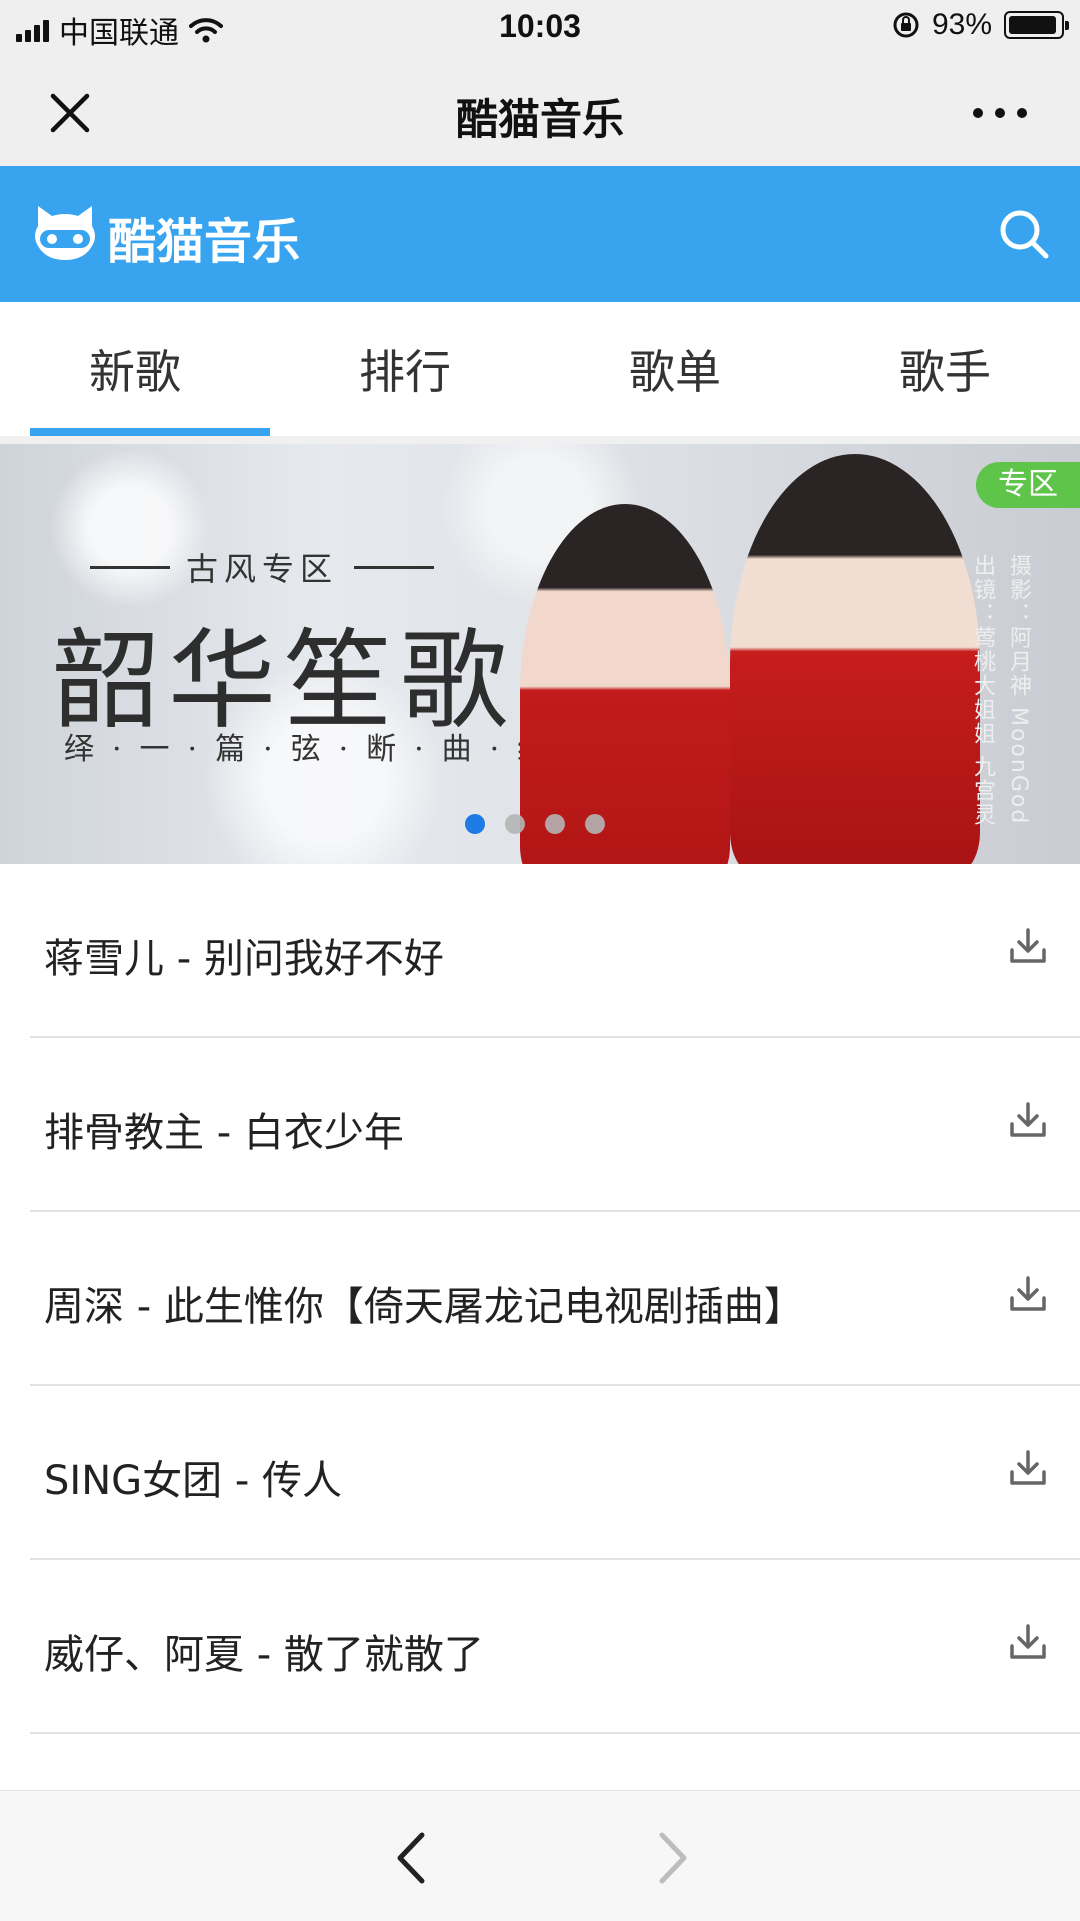 The height and width of the screenshot is (1921, 1080). I want to click on banner-credit-photo: 摄影：阿月神 MoonGod, so click(1018, 690).